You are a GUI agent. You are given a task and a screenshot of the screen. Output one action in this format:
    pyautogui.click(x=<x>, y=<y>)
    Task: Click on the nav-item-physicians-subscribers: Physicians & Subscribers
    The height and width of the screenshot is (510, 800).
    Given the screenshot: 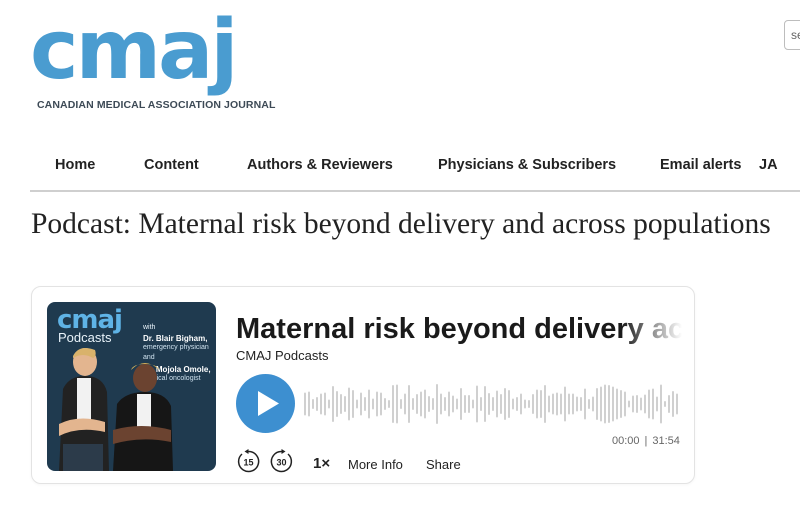 What is the action you would take?
    pyautogui.click(x=527, y=165)
    